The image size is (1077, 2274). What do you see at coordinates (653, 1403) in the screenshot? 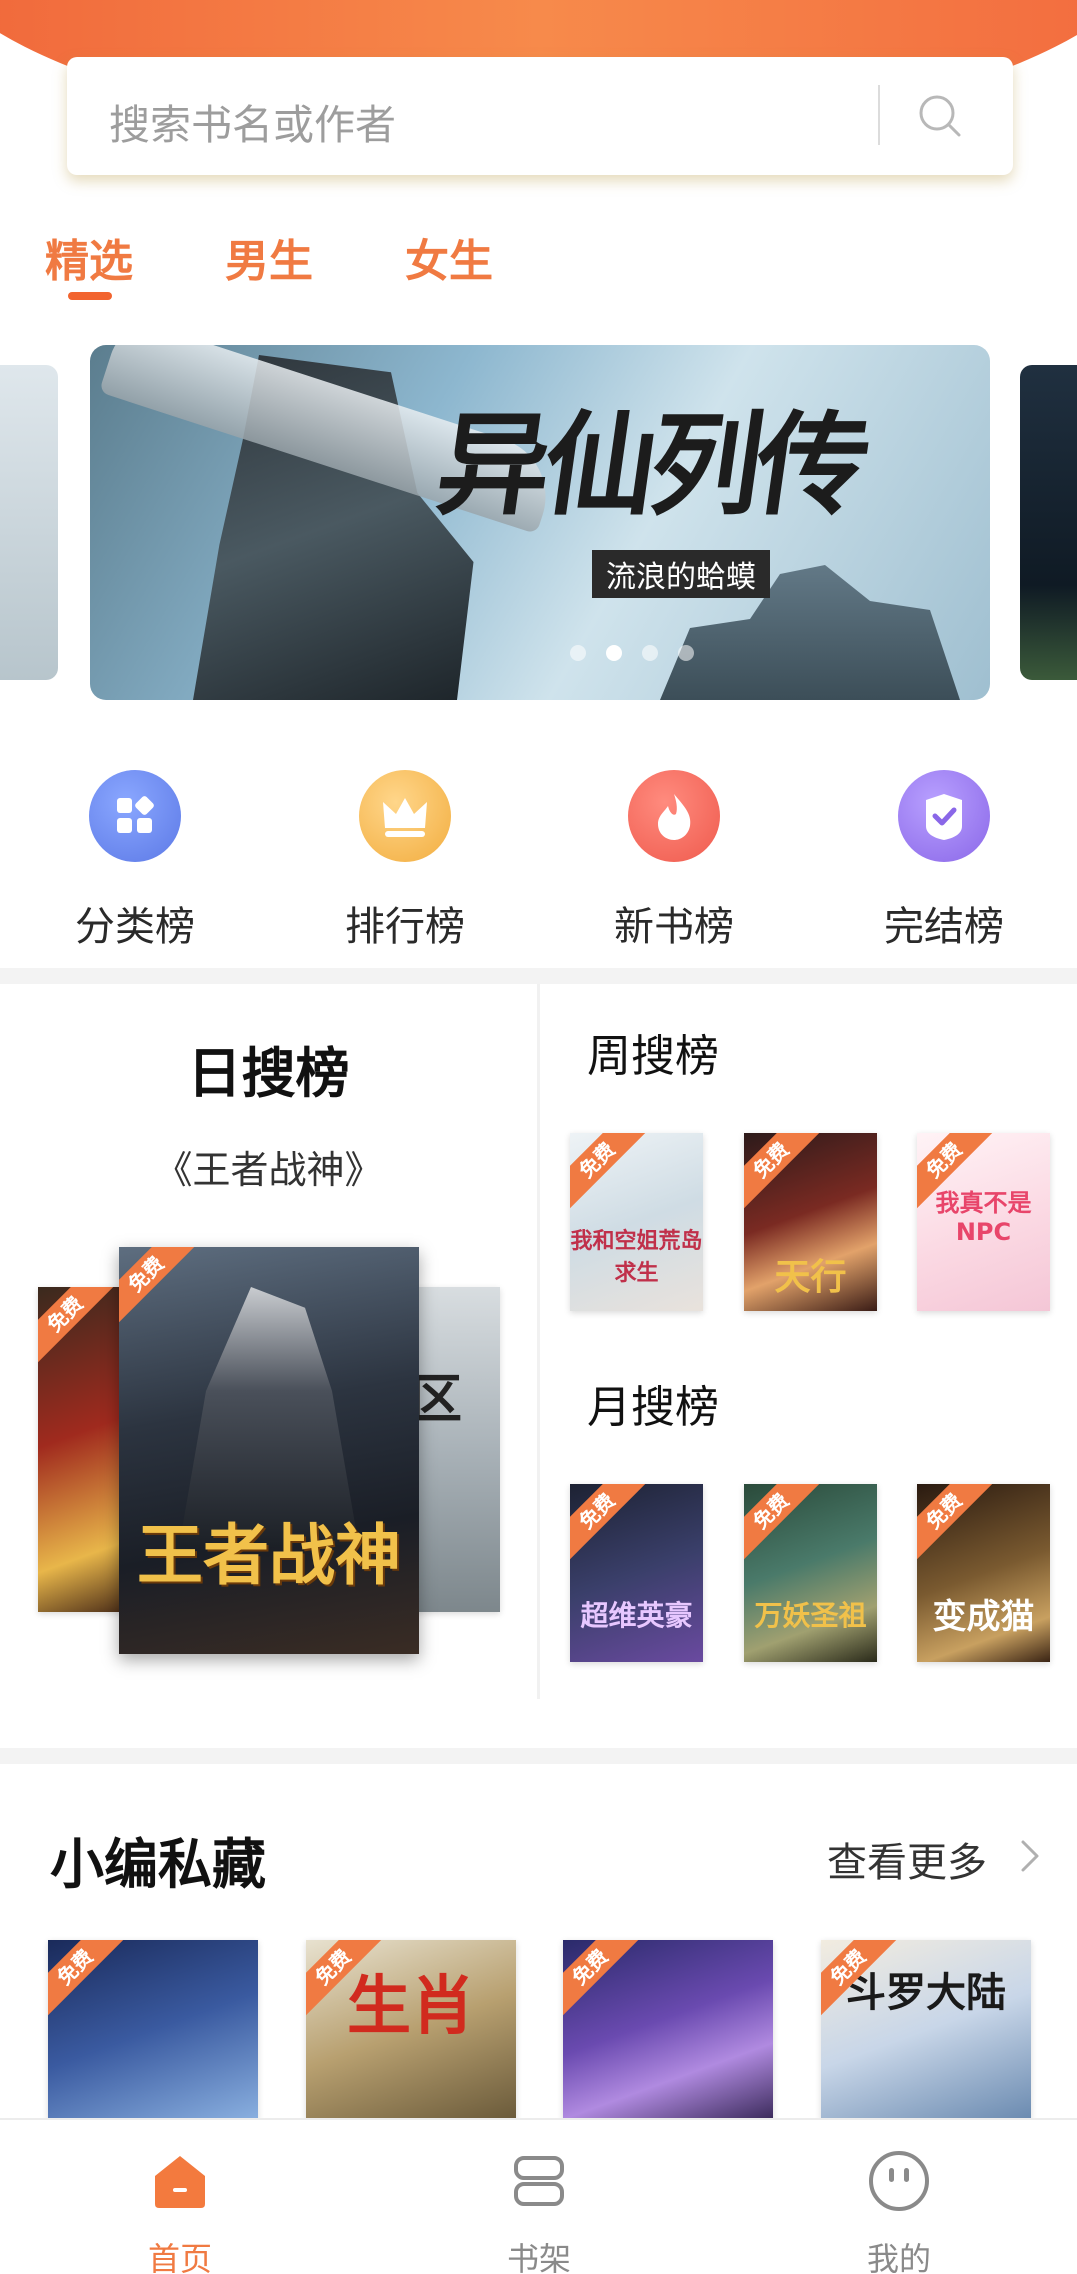
I see `monthly-title: 月搜榜` at bounding box center [653, 1403].